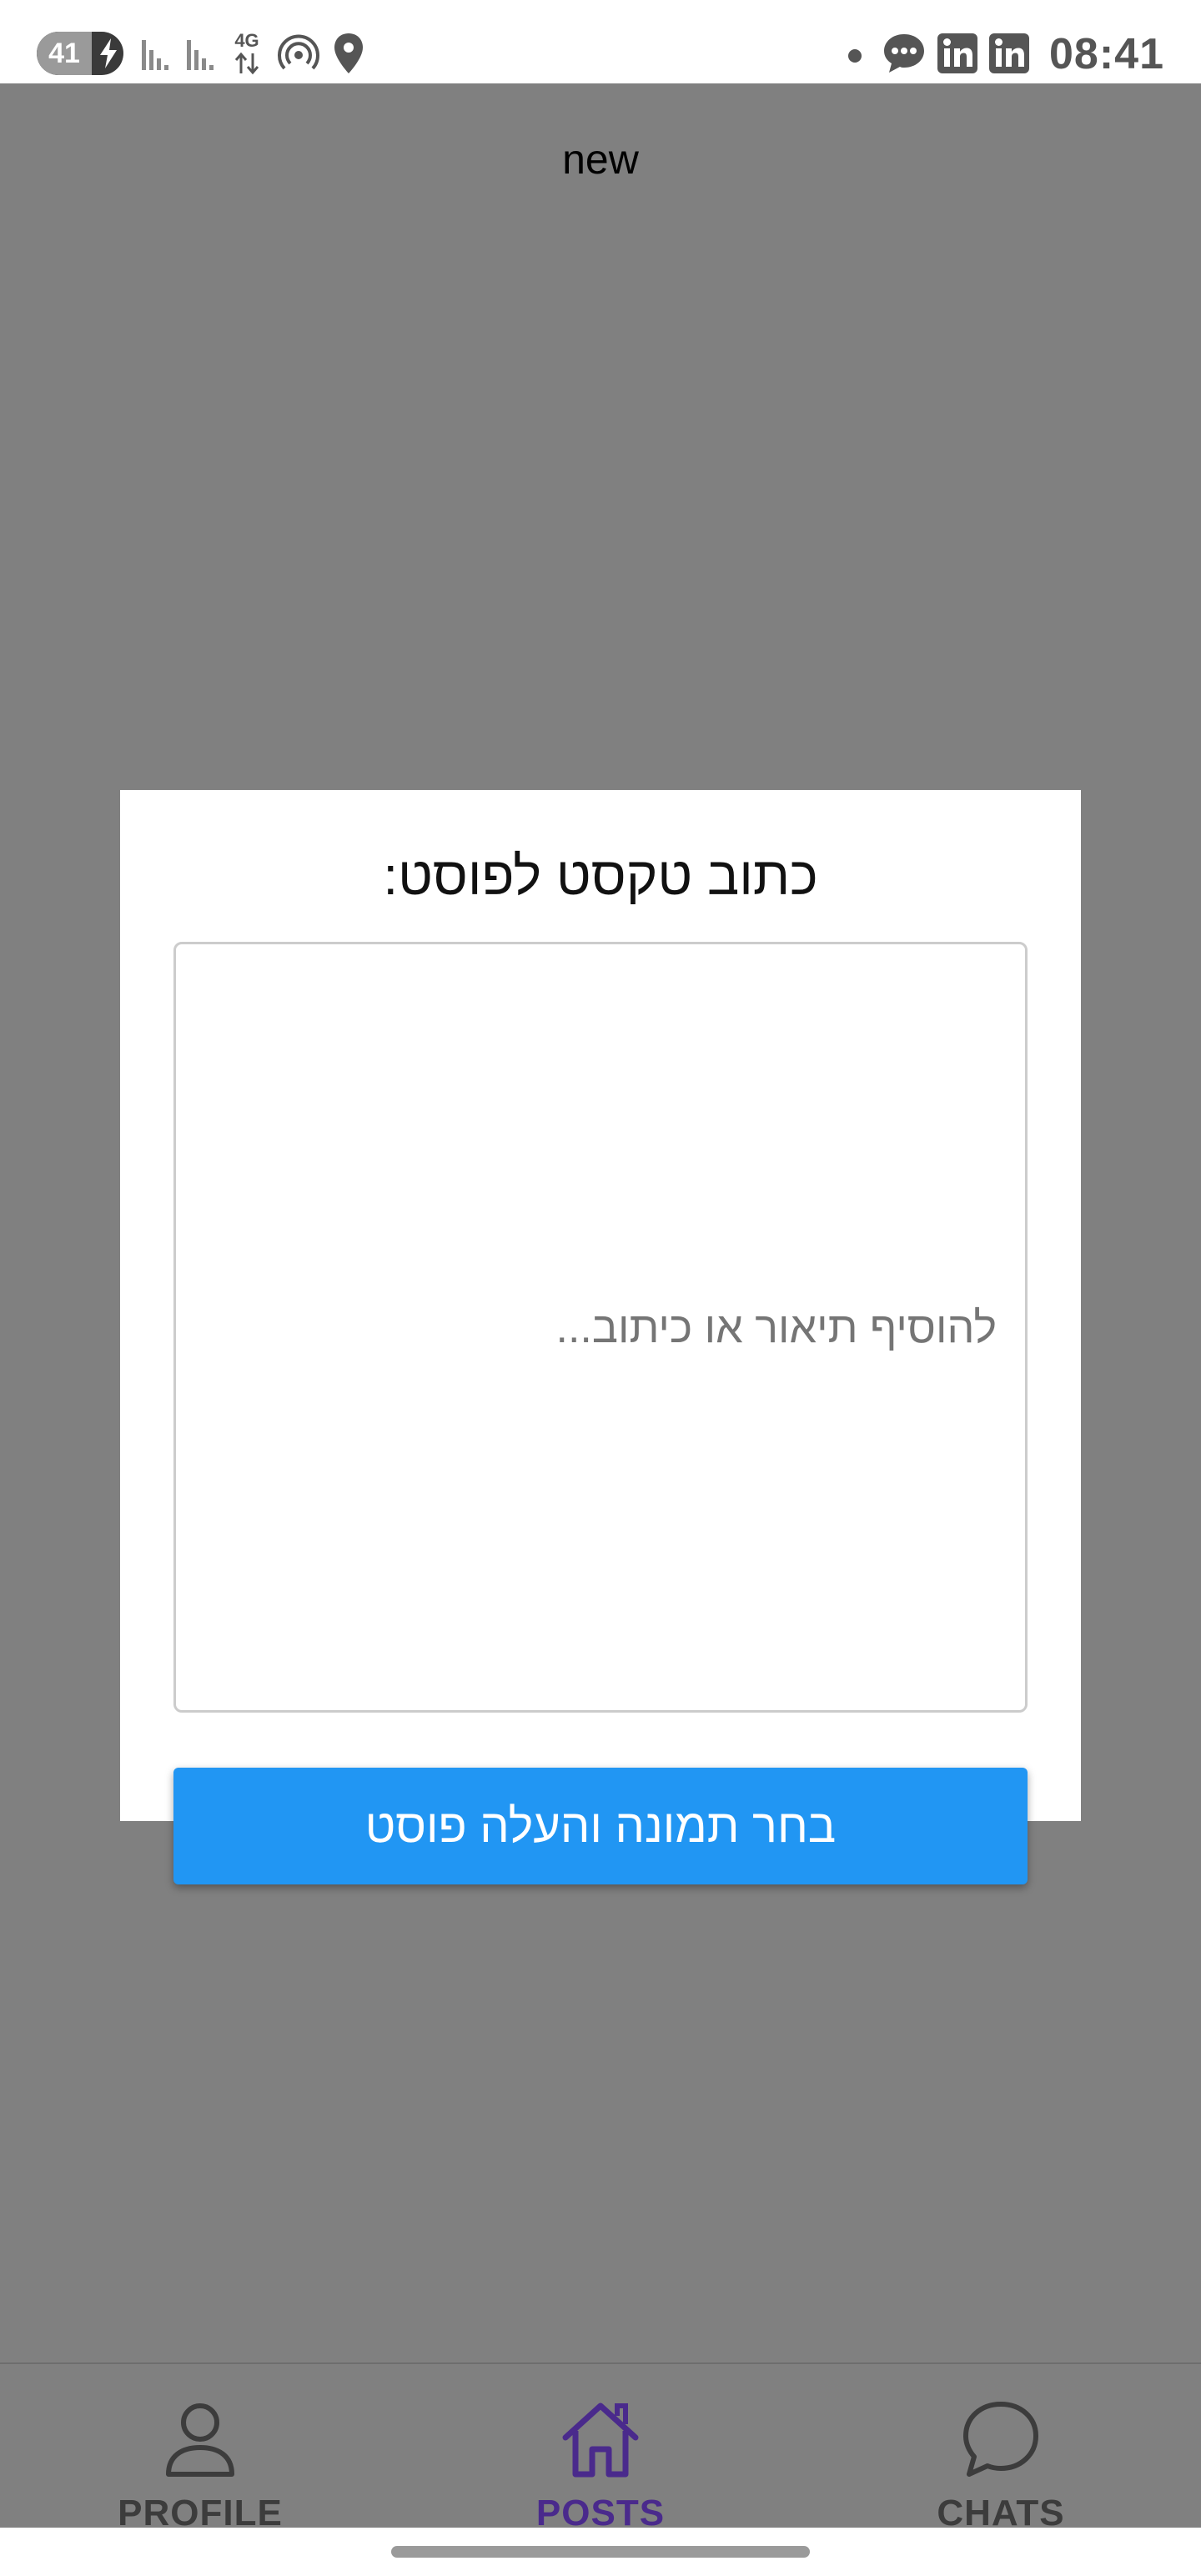 The image size is (1201, 2576). I want to click on nav-item-chats: CHATS, so click(1001, 2448).